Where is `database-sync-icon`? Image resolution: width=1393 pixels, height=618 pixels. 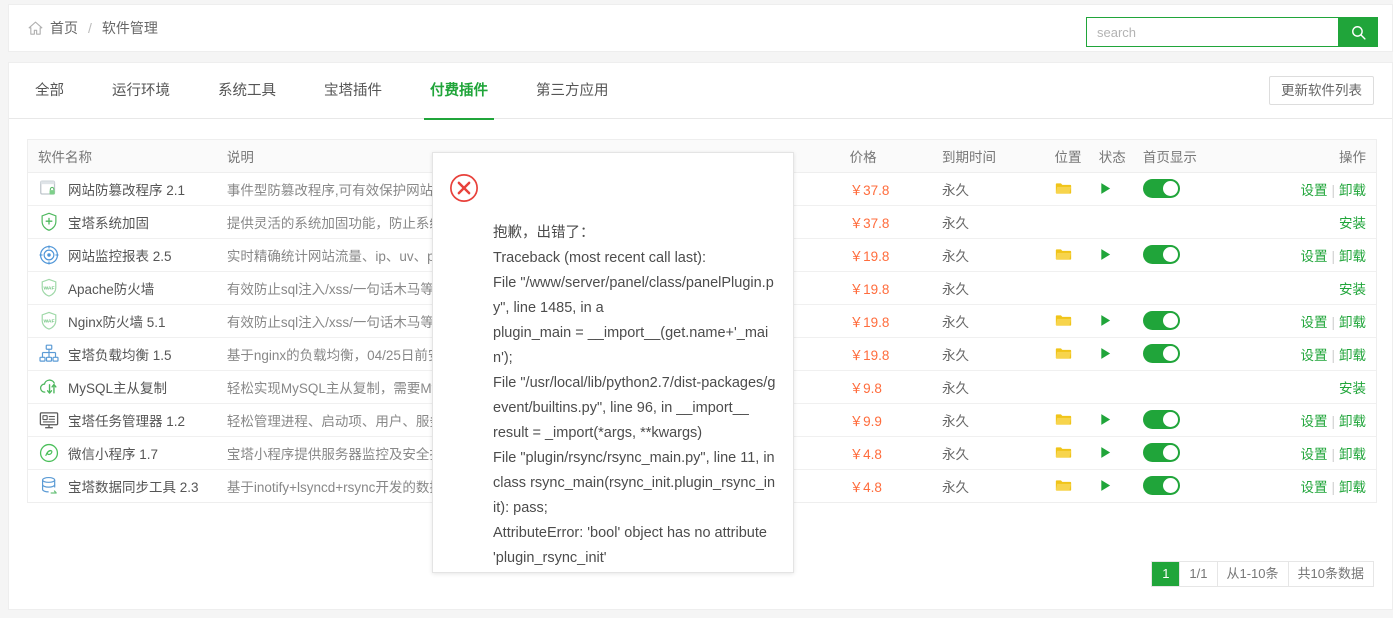 database-sync-icon is located at coordinates (49, 486).